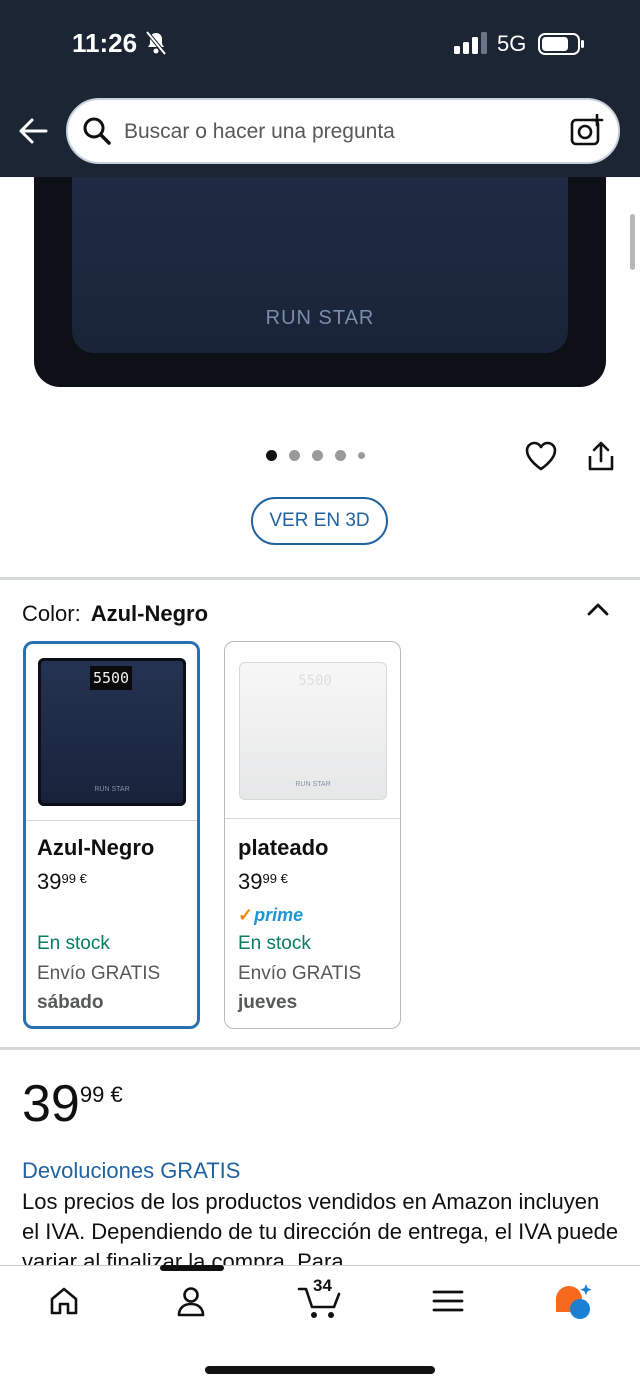 The image size is (640, 1388). Describe the element at coordinates (320, 45) in the screenshot. I see `status-bar: 11:26 5G` at that location.